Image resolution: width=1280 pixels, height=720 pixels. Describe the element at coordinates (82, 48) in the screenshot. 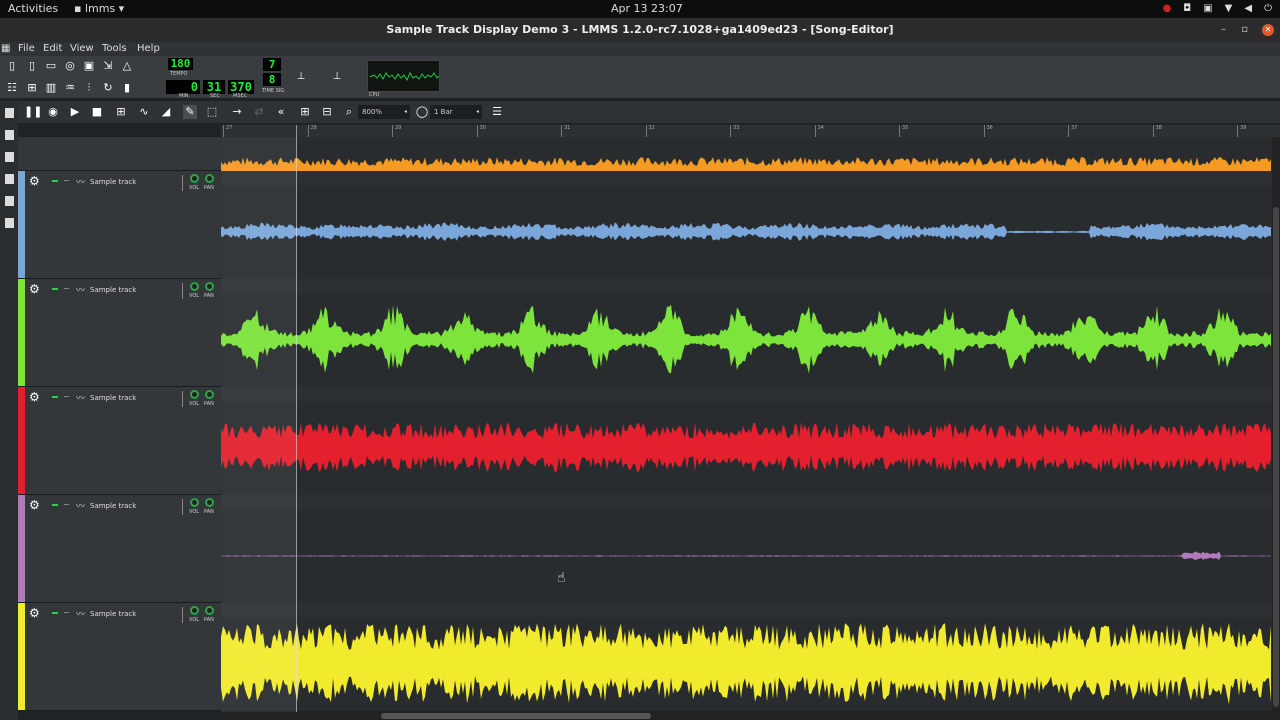

I see `menu-view: View` at that location.